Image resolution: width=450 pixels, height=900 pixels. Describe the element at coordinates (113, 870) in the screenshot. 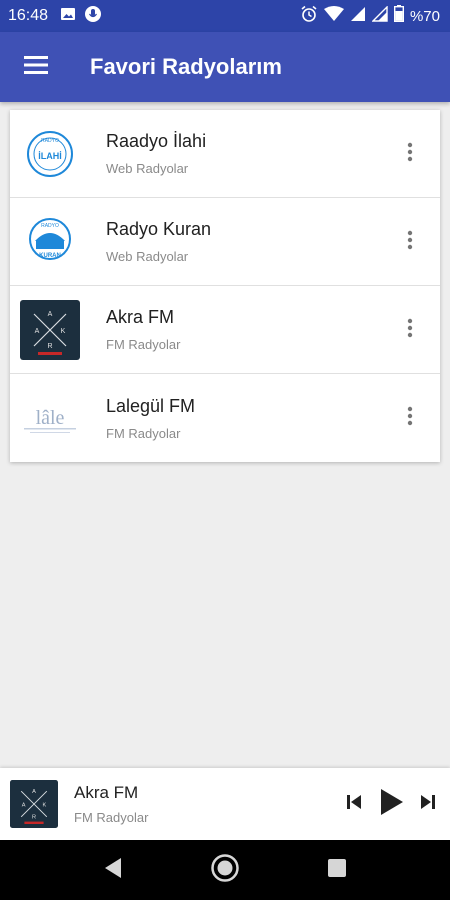

I see `back-icon` at that location.